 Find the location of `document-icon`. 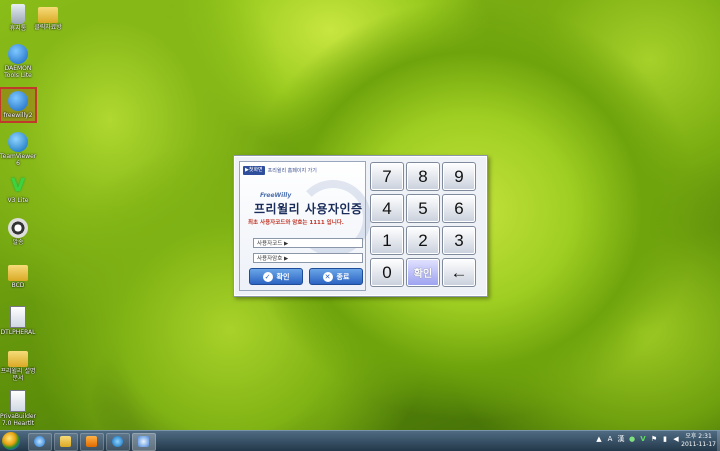

document-icon is located at coordinates (18, 317).